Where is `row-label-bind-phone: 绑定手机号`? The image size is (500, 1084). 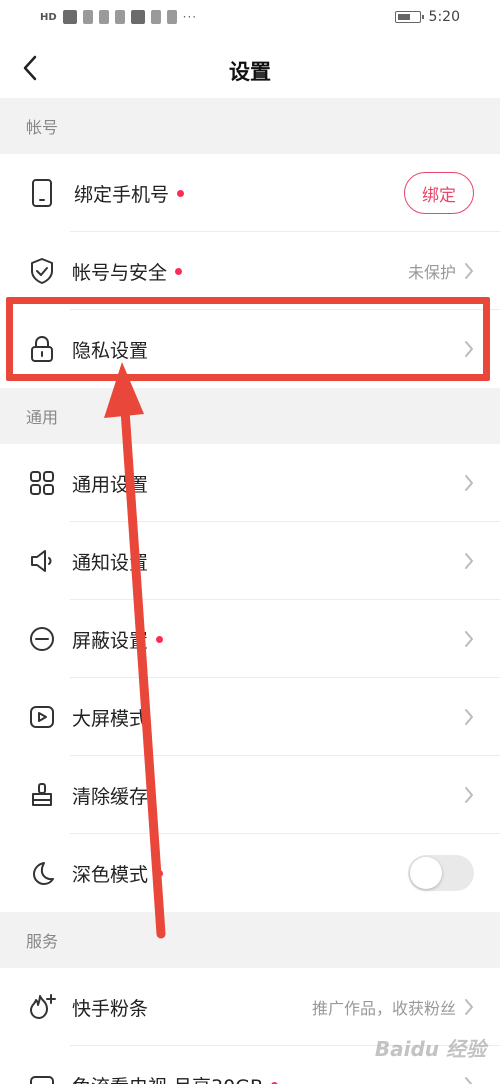 row-label-bind-phone: 绑定手机号 is located at coordinates (122, 194).